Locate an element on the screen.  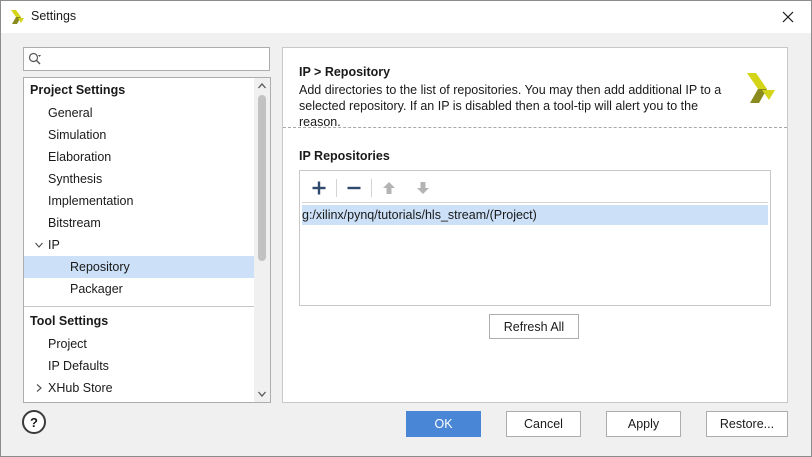
tree-divider is located at coordinates (139, 306).